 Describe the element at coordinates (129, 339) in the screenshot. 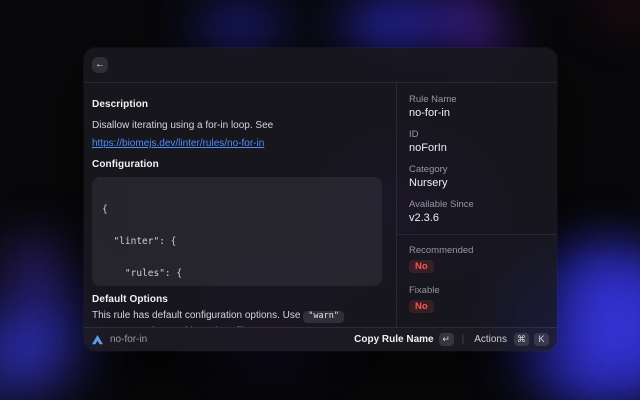

I see `current-item-label: no-for-in` at that location.